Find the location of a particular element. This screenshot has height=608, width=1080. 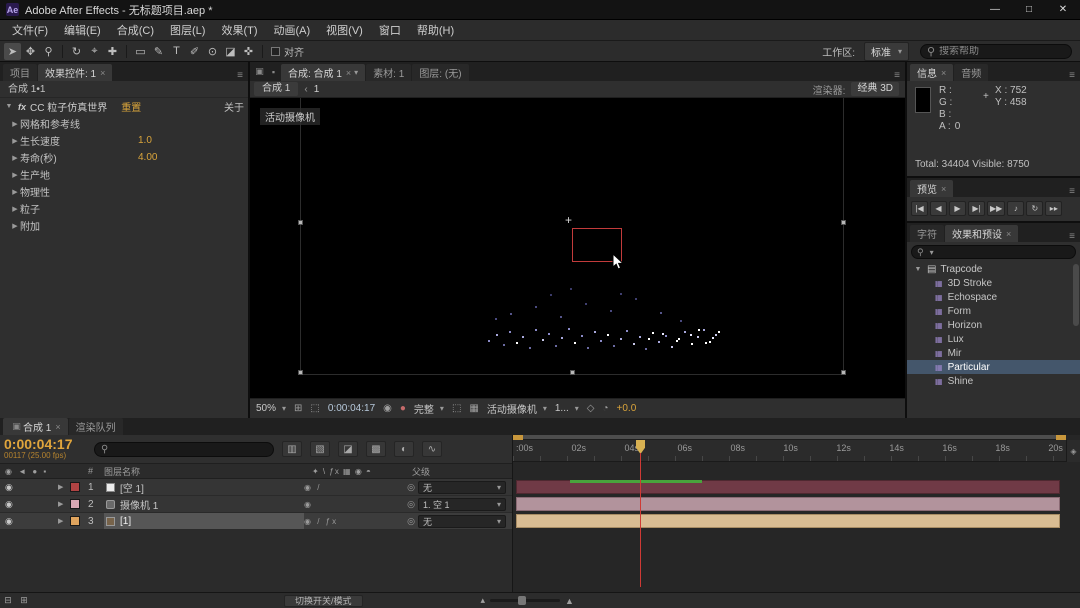

layer-row-1: ◉ ▶ 1 [空 1] ◉ / ◎ 无 ▾ is located at coordinates (256, 487).